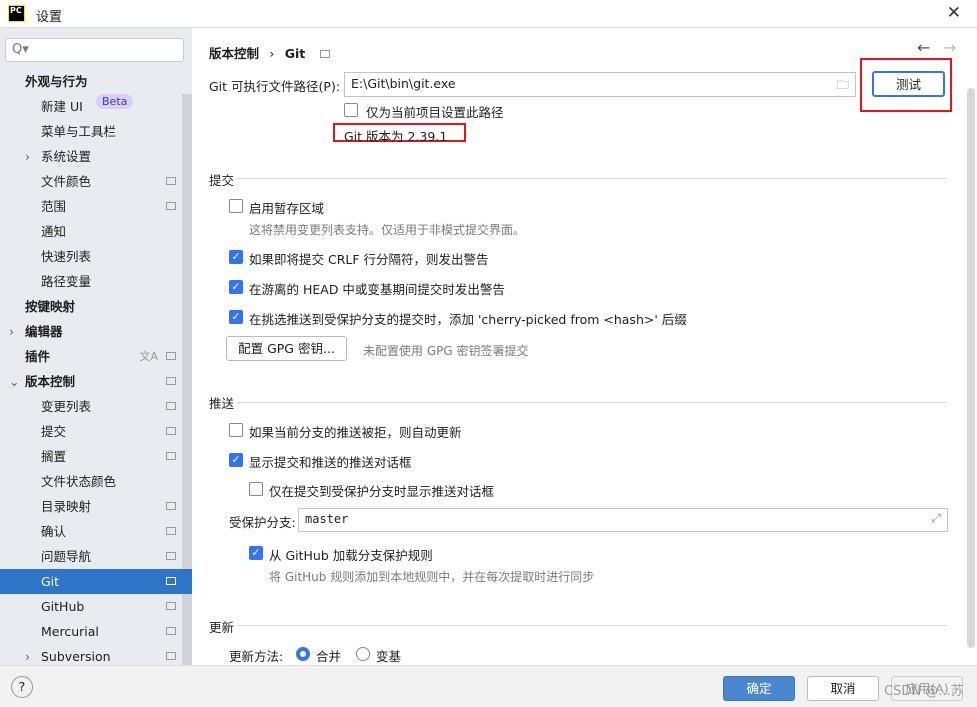 This screenshot has width=977, height=707. I want to click on sidebar-item: 文件颜色, so click(91, 181).